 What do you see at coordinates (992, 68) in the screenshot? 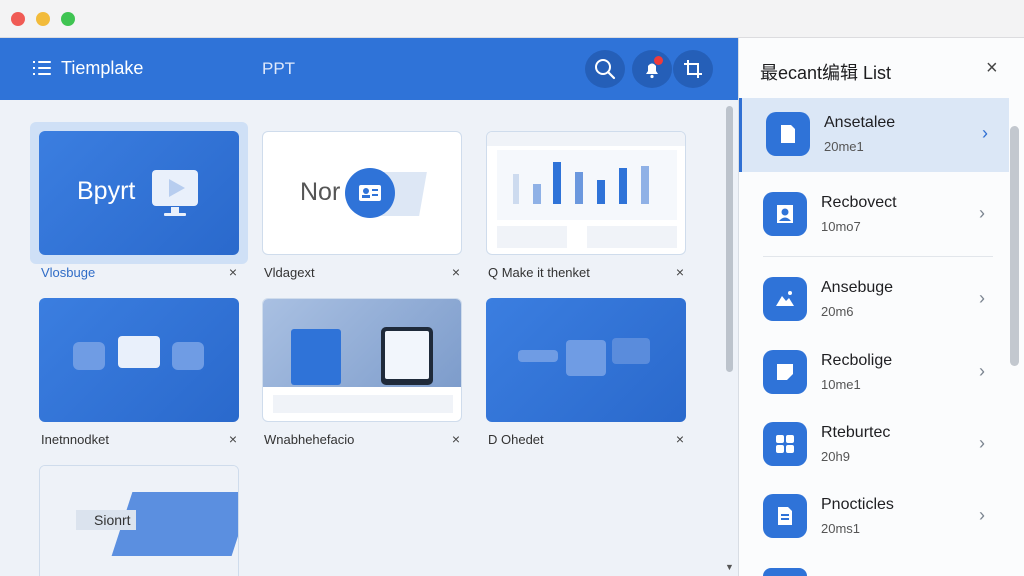
I see `close-panel-button: ×` at bounding box center [992, 68].